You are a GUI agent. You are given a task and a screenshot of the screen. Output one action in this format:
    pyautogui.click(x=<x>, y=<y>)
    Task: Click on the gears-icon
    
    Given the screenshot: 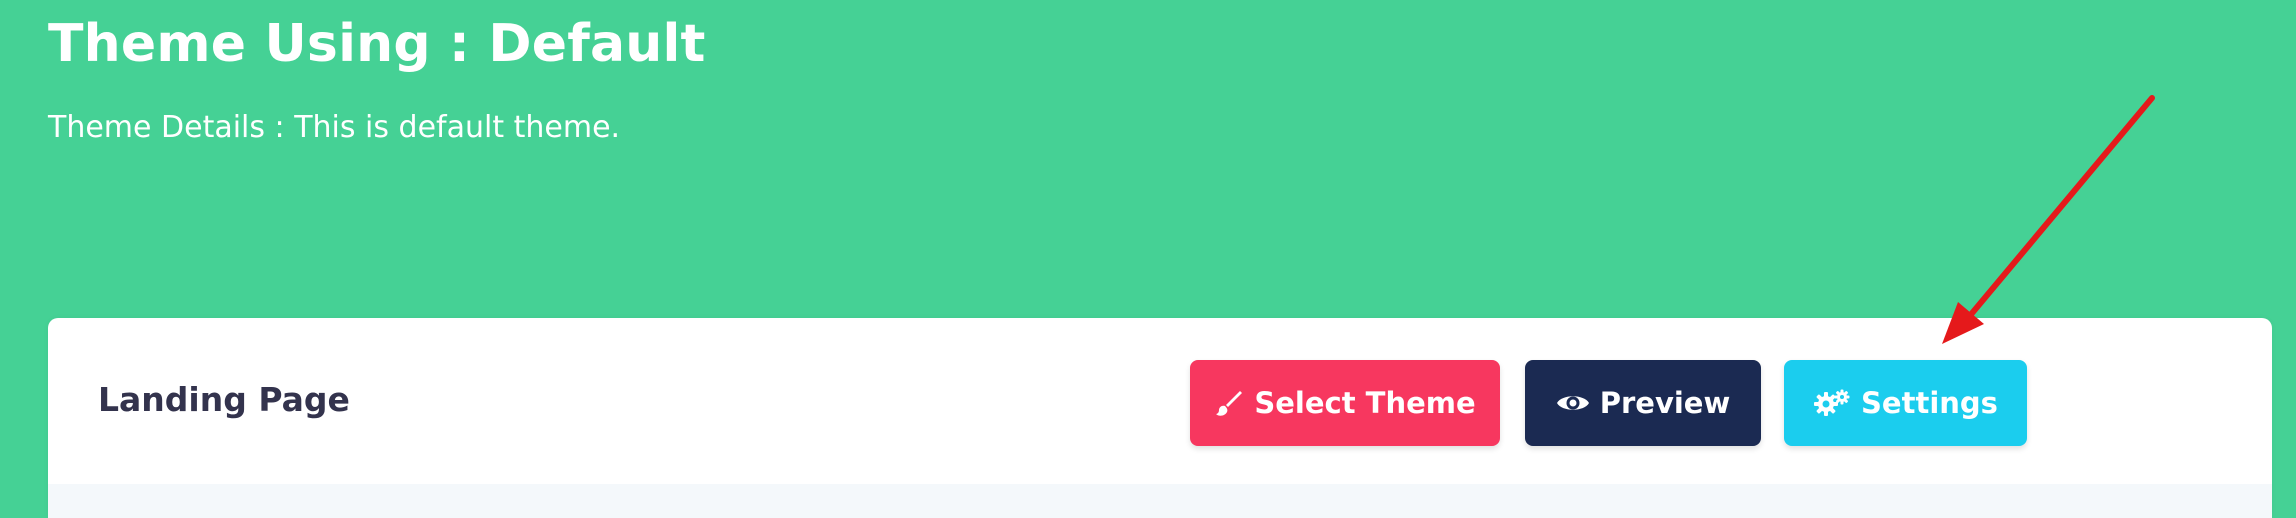 What is the action you would take?
    pyautogui.click(x=1832, y=403)
    